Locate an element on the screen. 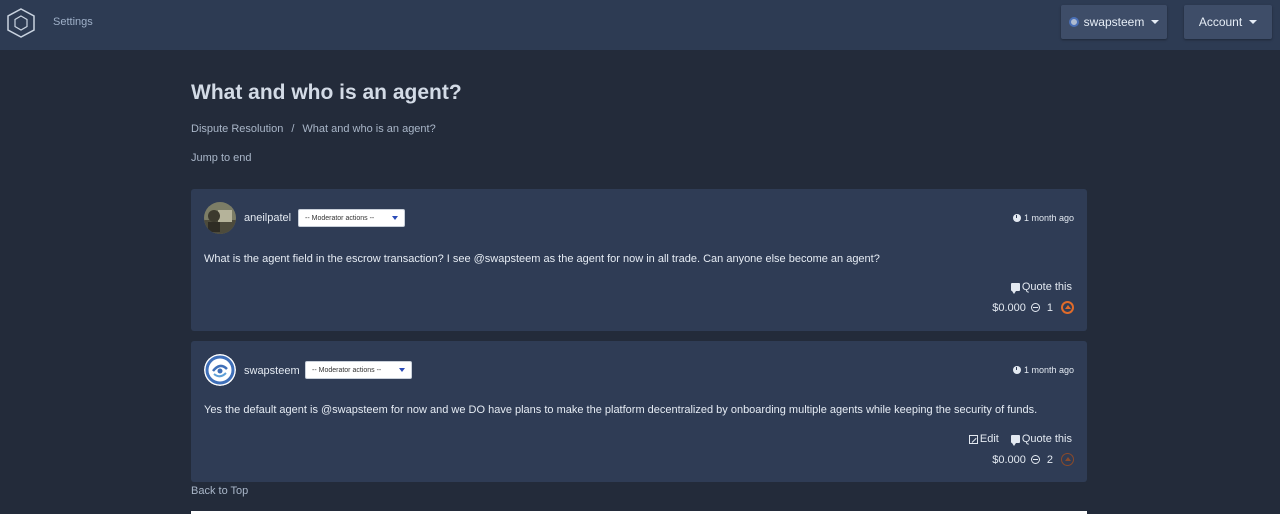 Image resolution: width=1280 pixels, height=514 pixels. logo-hexagon-icon is located at coordinates (21, 23).